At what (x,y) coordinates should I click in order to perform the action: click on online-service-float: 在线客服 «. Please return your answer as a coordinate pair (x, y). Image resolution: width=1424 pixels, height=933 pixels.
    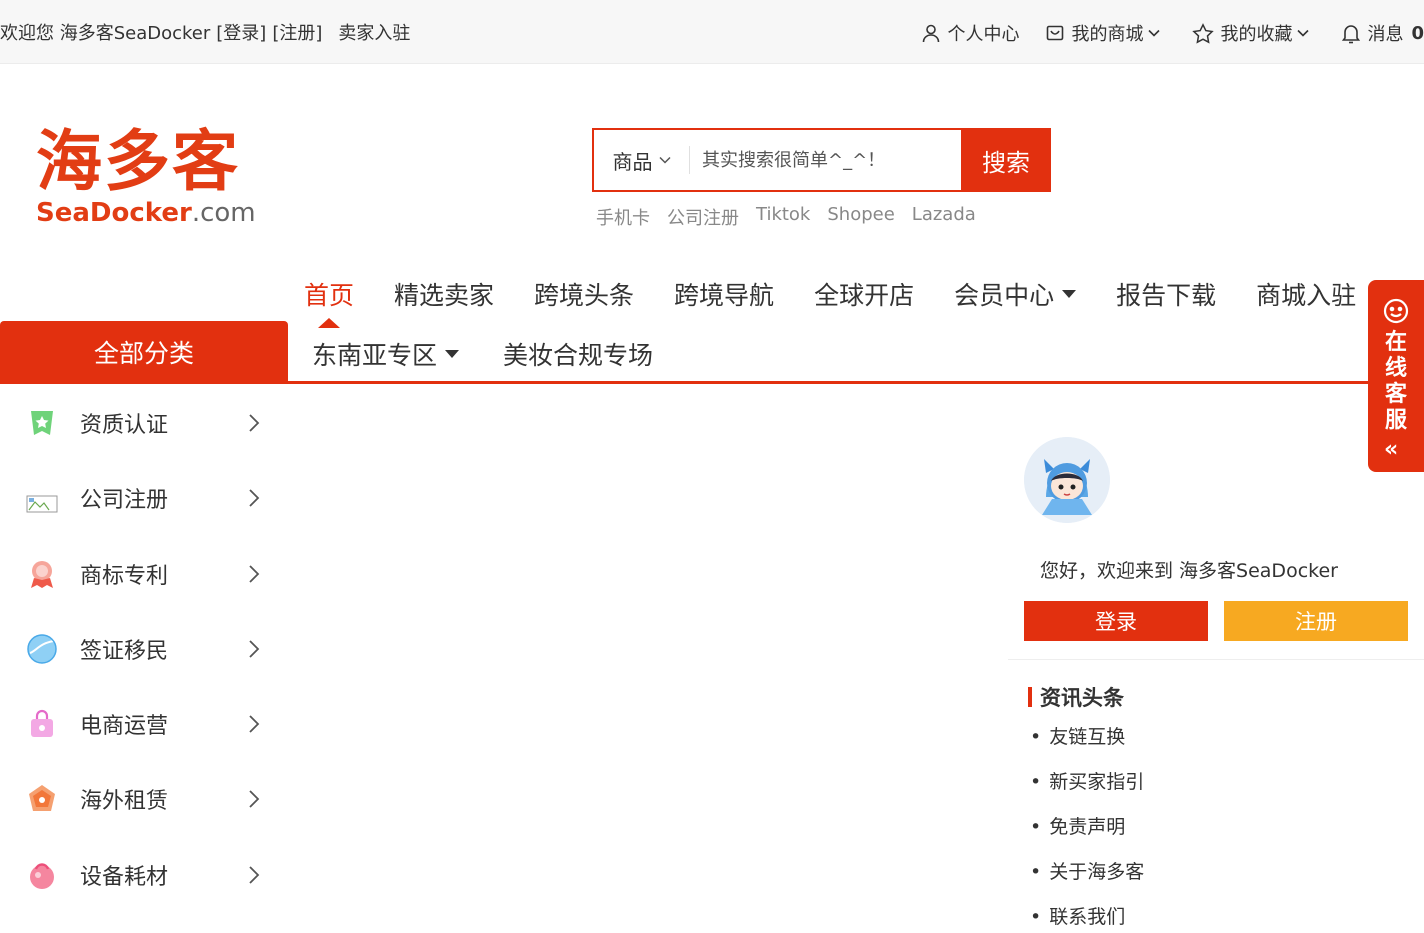
    Looking at the image, I should click on (1396, 376).